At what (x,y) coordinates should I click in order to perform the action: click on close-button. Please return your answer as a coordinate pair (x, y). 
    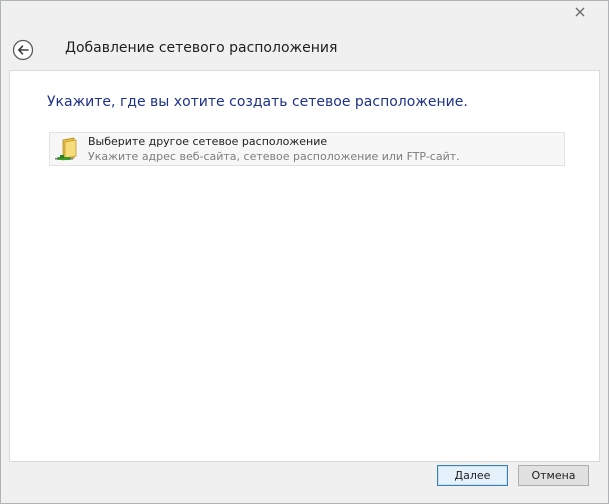
    Looking at the image, I should click on (580, 12).